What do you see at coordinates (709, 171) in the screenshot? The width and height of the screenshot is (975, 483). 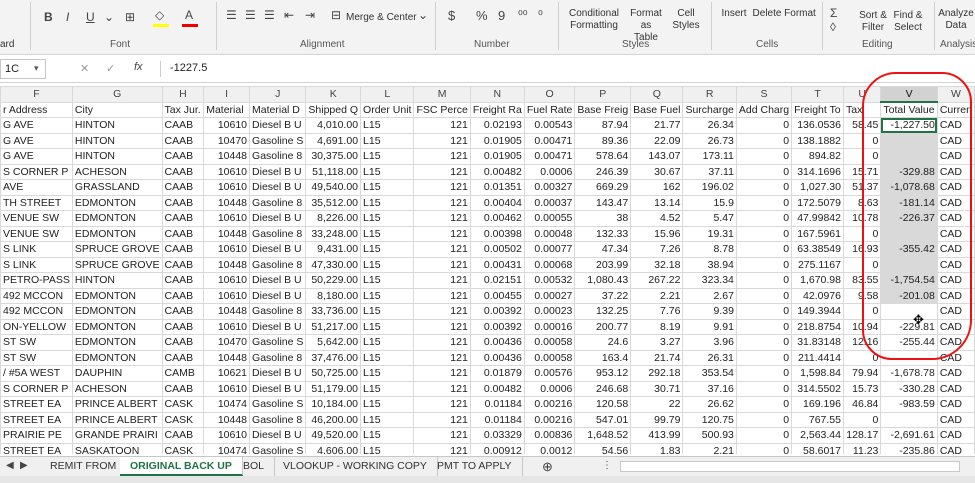 I see `table-cell: 37.11` at bounding box center [709, 171].